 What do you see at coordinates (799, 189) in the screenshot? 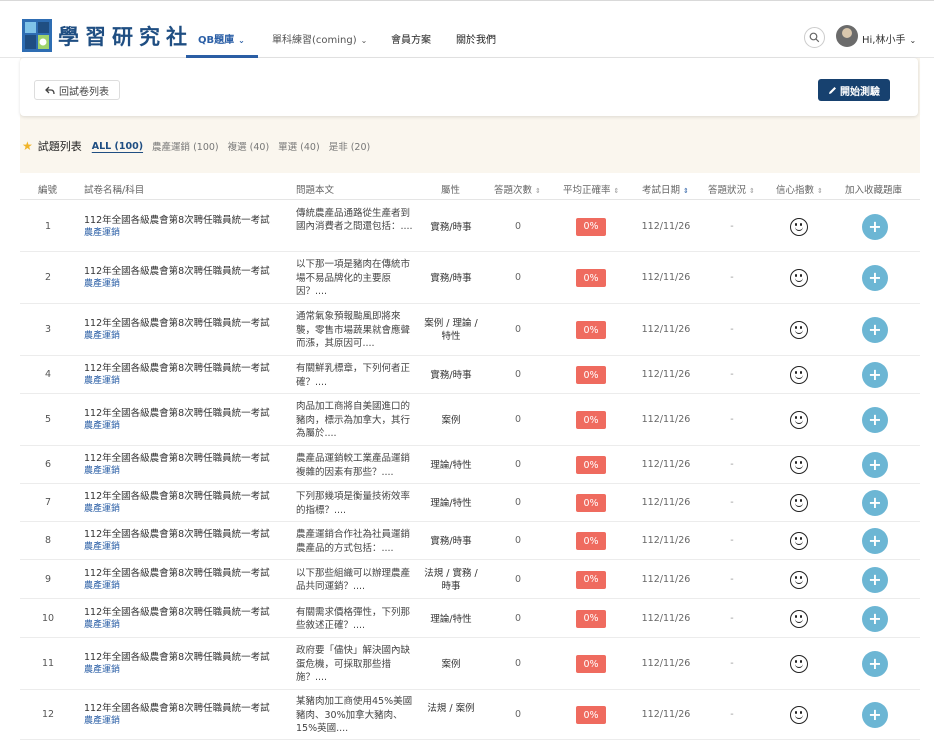
I see `col-confidence: 信心指數 ⇕` at bounding box center [799, 189].